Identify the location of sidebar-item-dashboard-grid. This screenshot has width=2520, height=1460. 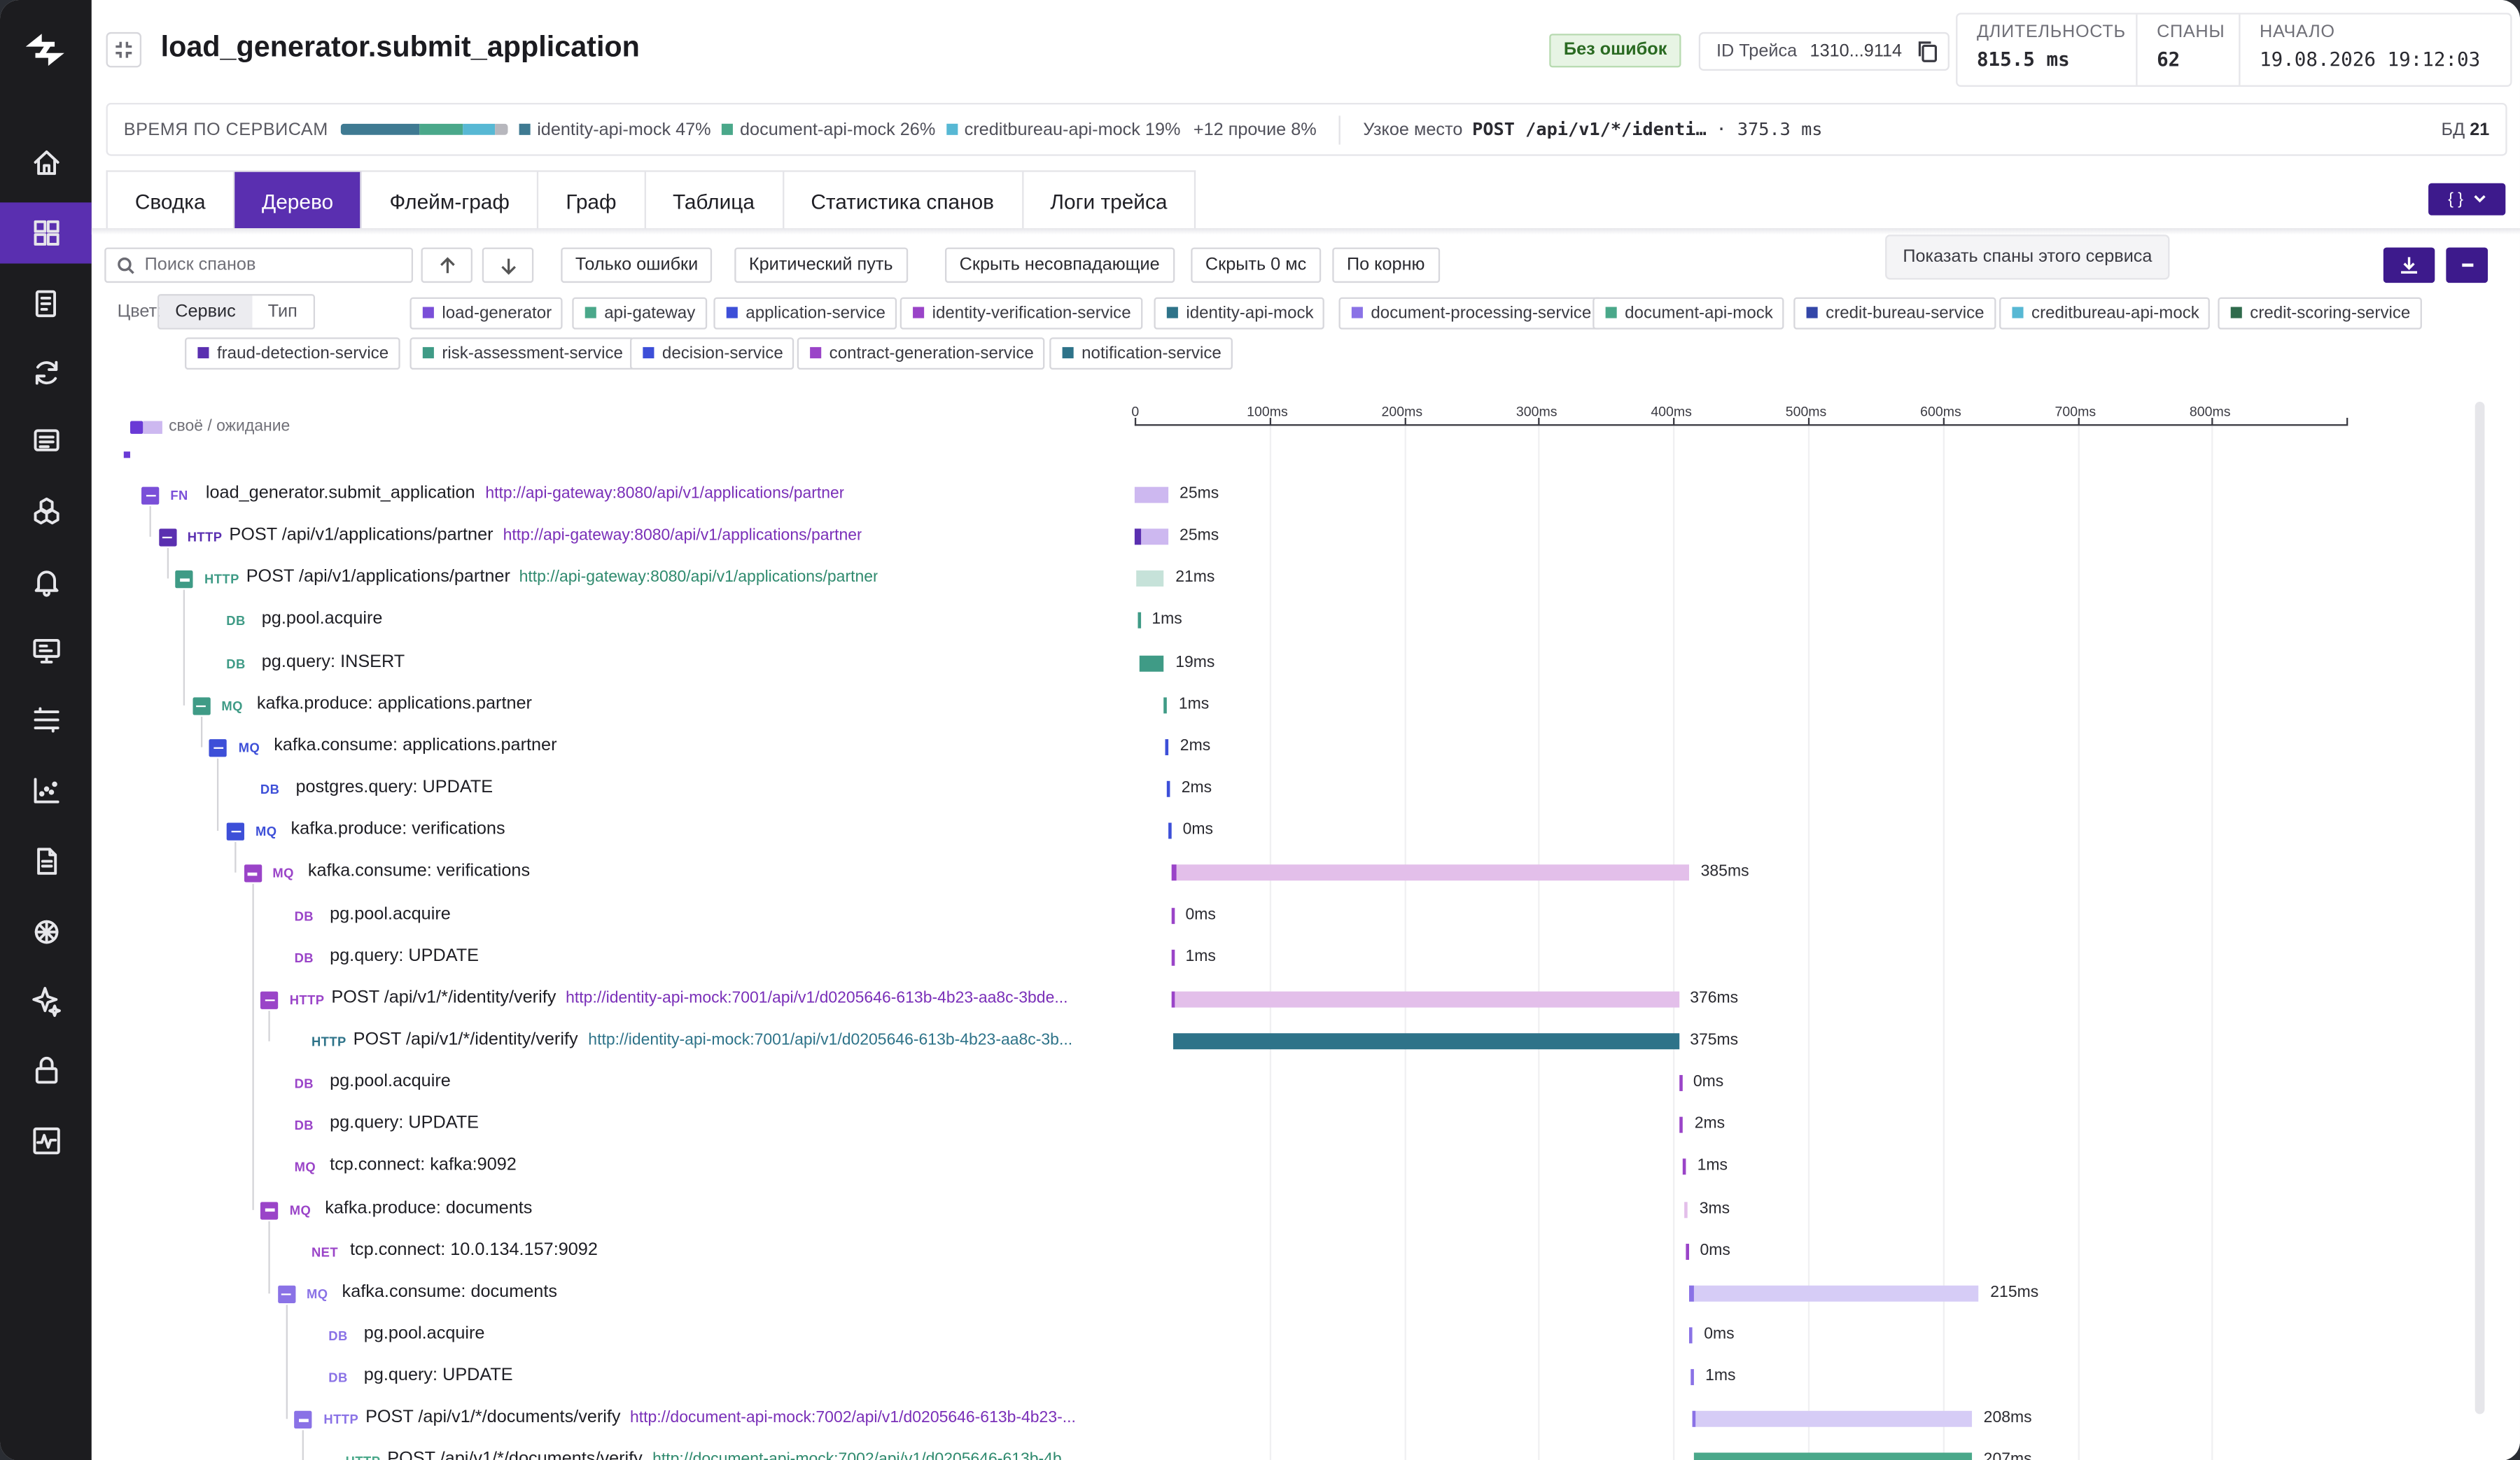
(46, 233).